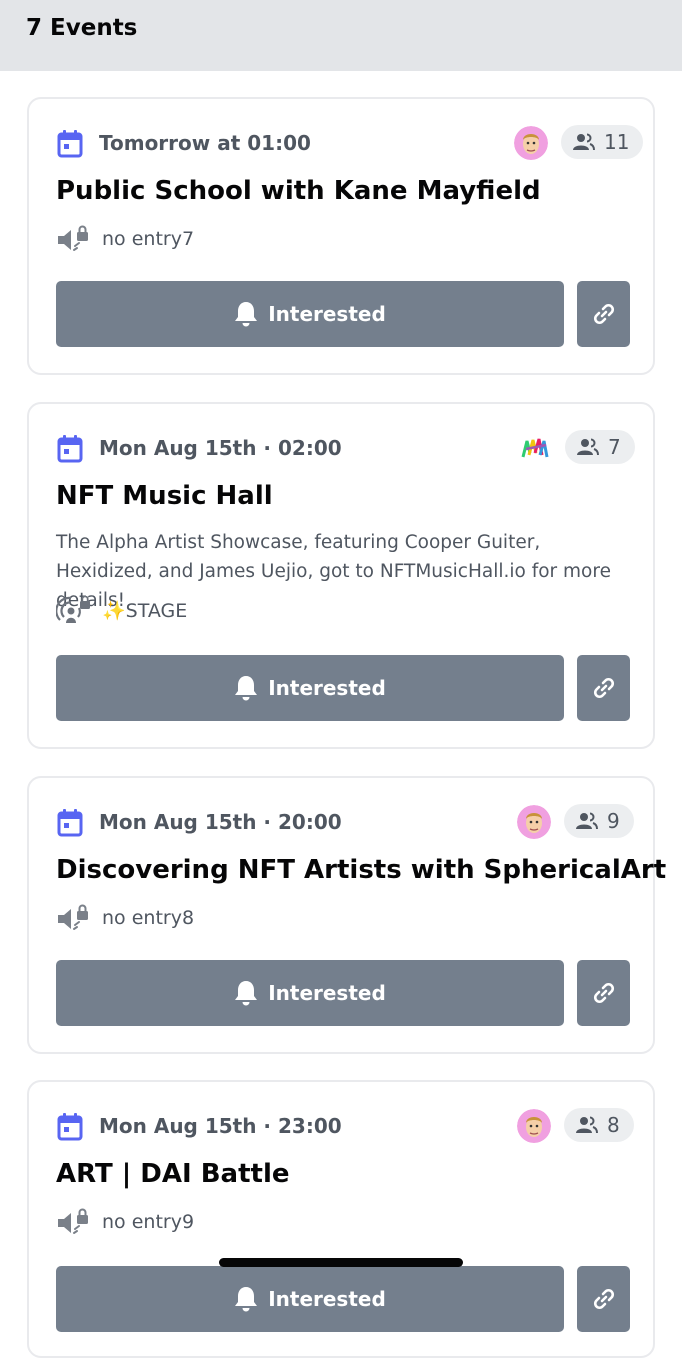  Describe the element at coordinates (148, 918) in the screenshot. I see `event-location: no entry8` at that location.